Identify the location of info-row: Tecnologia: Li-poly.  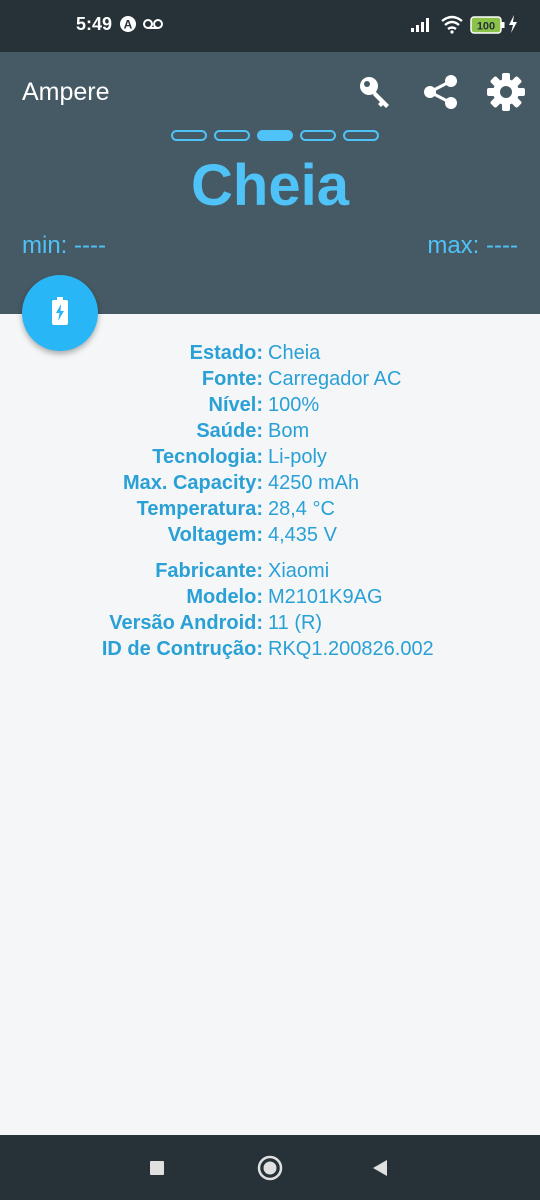
(270, 457).